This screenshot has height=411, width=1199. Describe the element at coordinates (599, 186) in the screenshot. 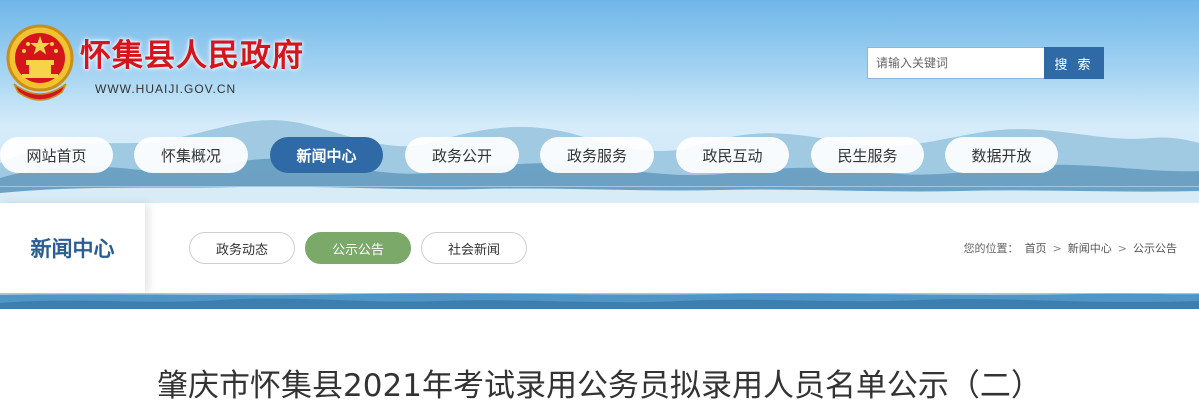

I see `nav-divider` at that location.